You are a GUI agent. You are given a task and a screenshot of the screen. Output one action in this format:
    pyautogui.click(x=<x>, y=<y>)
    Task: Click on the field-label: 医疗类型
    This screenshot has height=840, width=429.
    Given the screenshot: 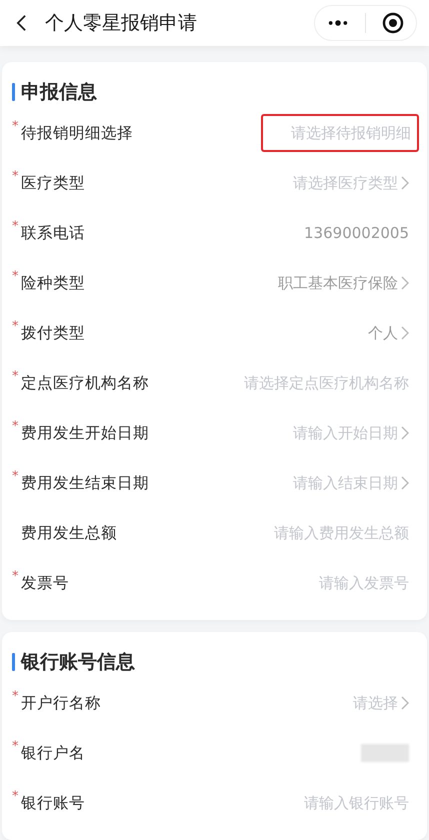 What is the action you would take?
    pyautogui.click(x=53, y=183)
    